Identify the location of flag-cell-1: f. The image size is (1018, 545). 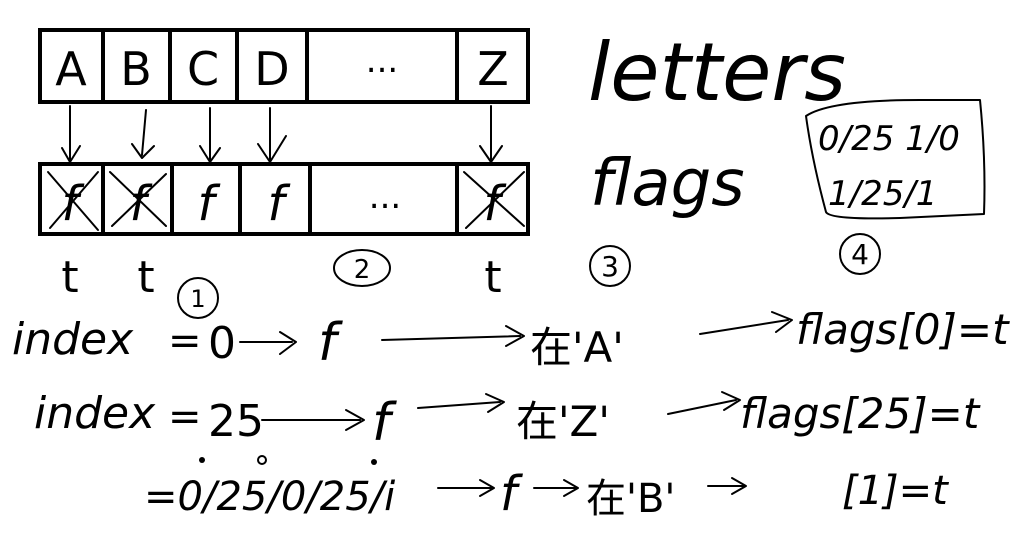
(141, 204).